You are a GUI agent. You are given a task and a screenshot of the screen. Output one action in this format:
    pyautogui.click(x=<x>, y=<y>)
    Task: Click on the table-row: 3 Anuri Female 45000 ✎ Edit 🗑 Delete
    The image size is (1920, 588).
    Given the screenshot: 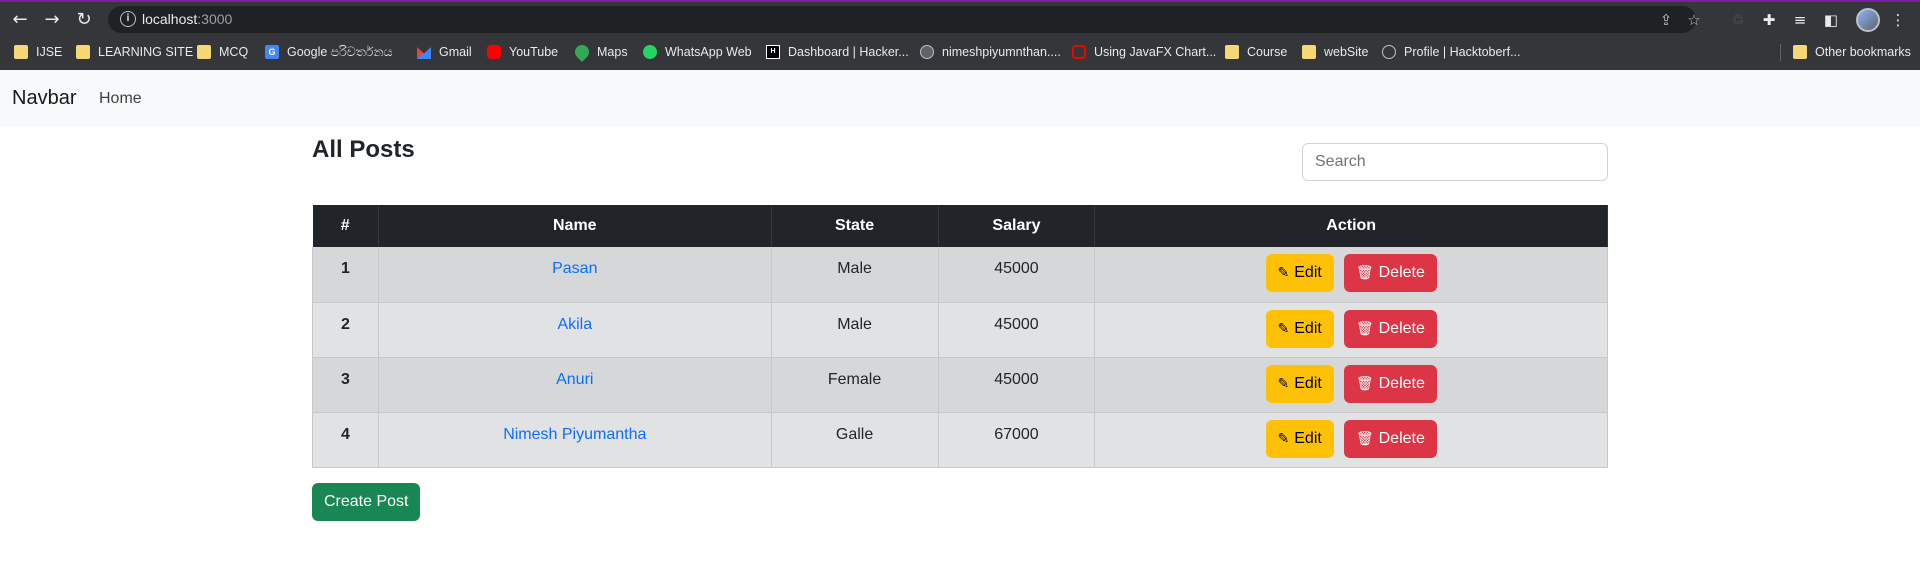 What is the action you would take?
    pyautogui.click(x=960, y=385)
    